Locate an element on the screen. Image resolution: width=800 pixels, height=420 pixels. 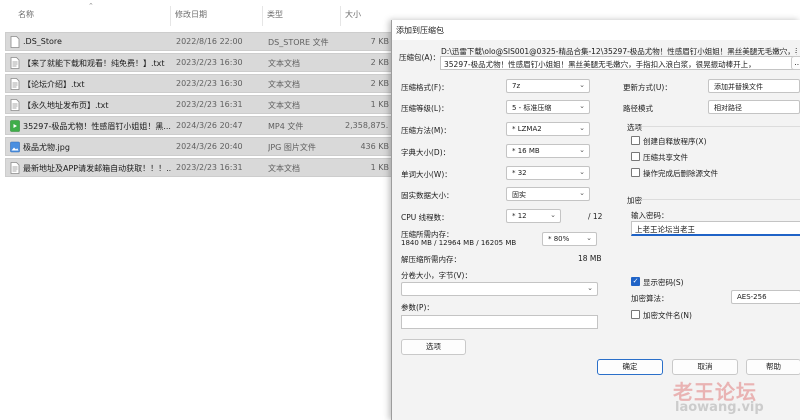
path-mode-value: 相对路径 is located at coordinates (728, 108).